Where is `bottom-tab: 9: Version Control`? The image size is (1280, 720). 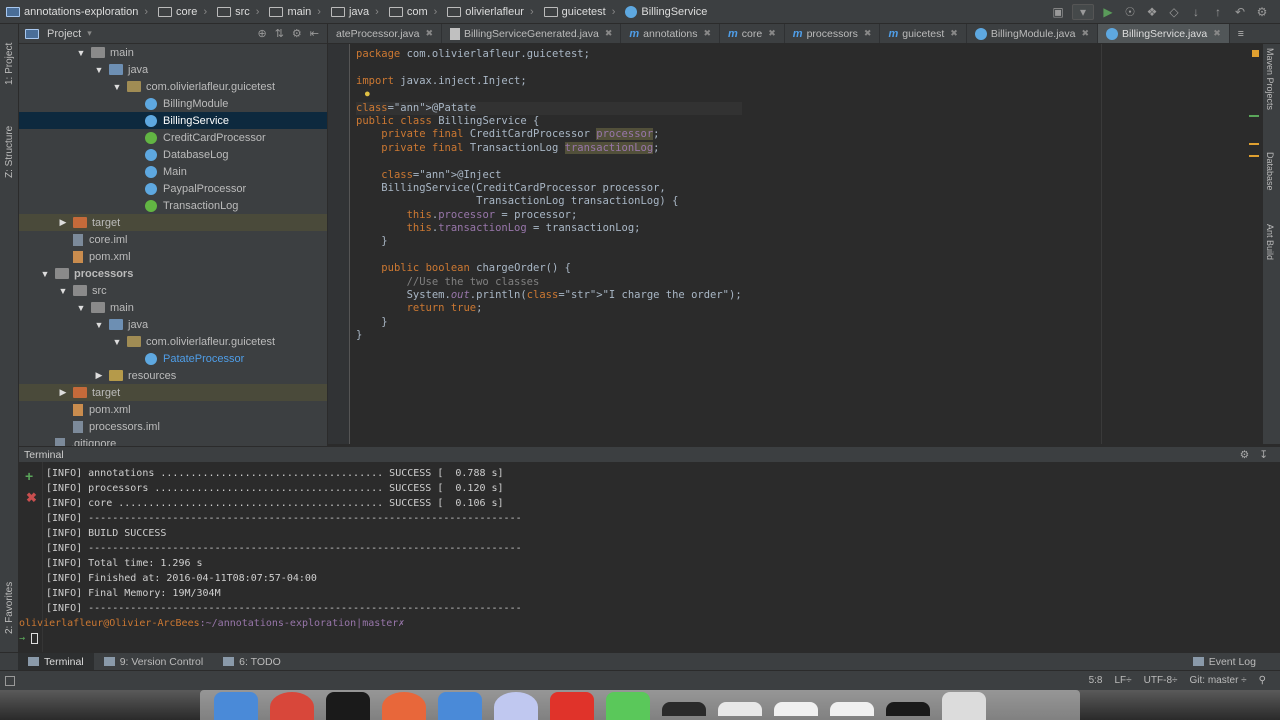
bottom-tab: 9: Version Control is located at coordinates (153, 662).